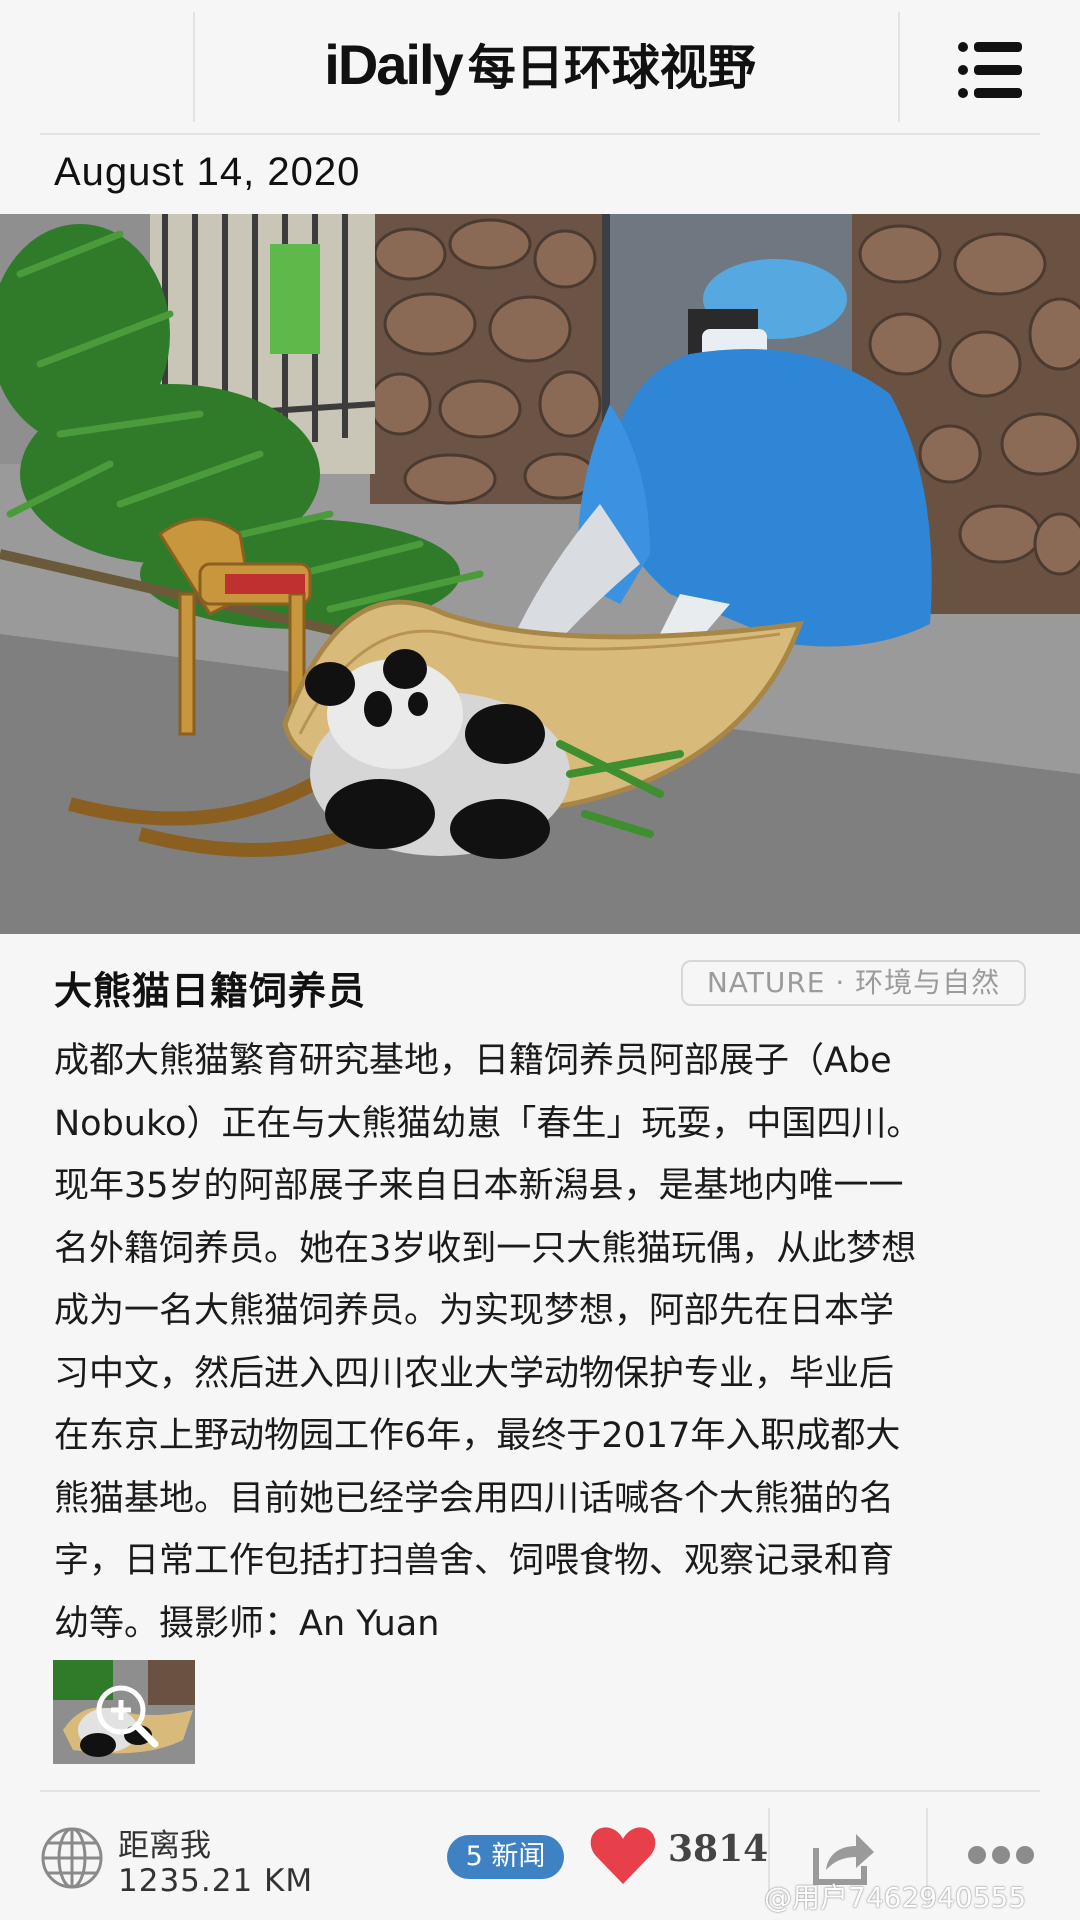 The height and width of the screenshot is (1920, 1080). Describe the element at coordinates (540, 134) in the screenshot. I see `header-divider-line` at that location.